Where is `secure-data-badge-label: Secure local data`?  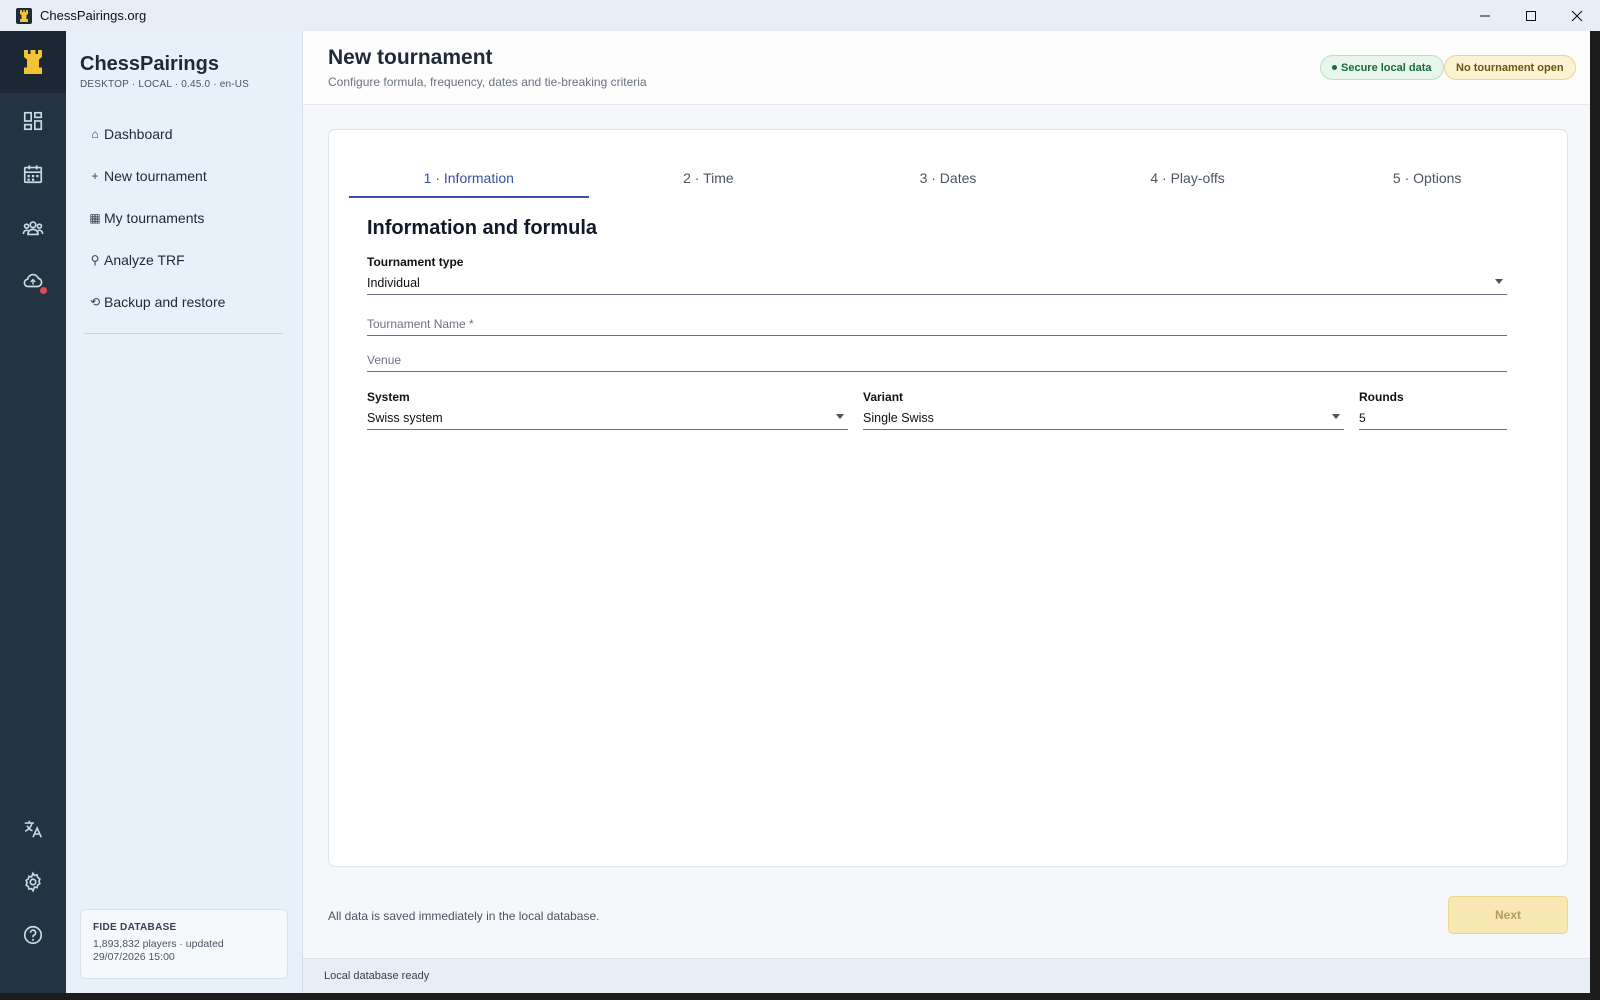 secure-data-badge-label: Secure local data is located at coordinates (1386, 67).